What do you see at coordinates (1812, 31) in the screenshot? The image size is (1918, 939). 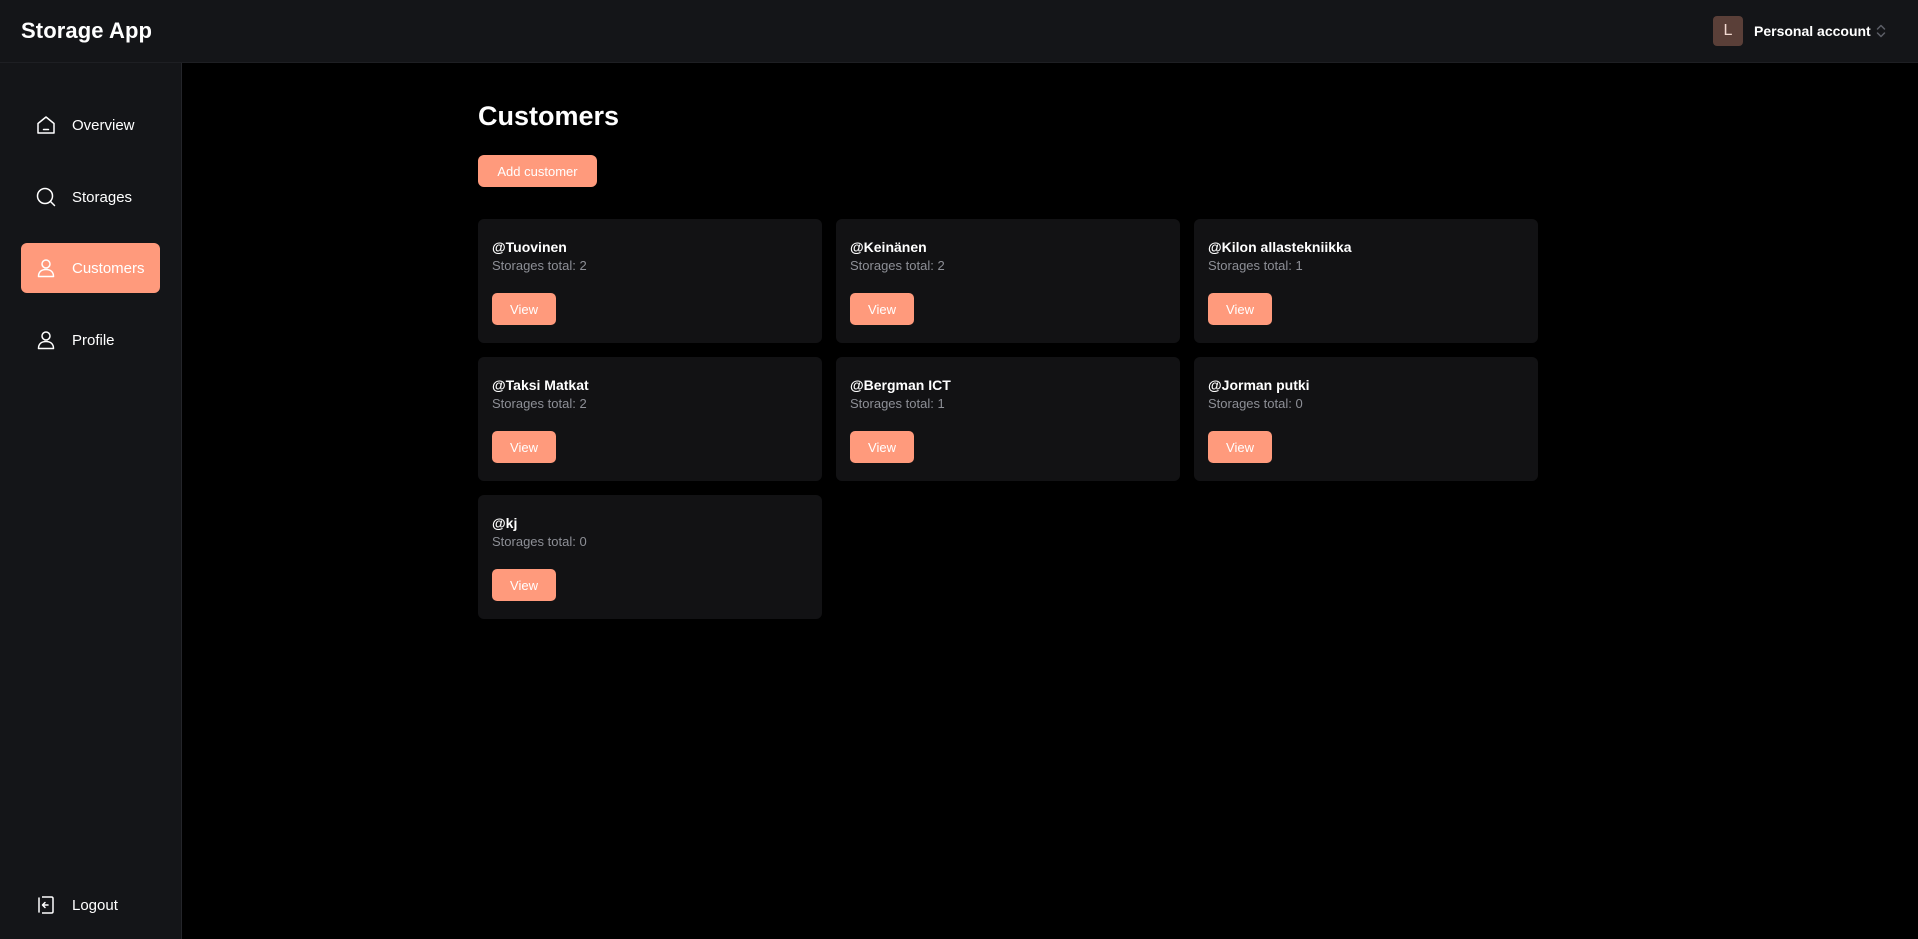 I see `account-label: Personal account` at bounding box center [1812, 31].